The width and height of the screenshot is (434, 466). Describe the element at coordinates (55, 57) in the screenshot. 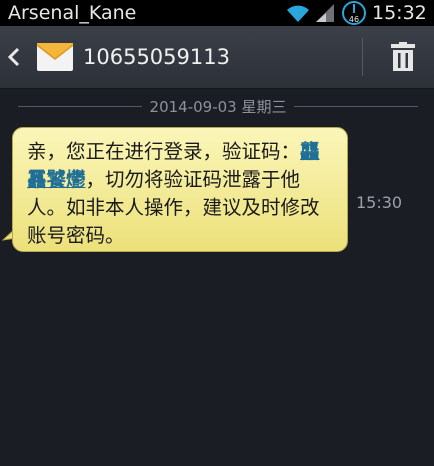

I see `envelope-icon` at that location.